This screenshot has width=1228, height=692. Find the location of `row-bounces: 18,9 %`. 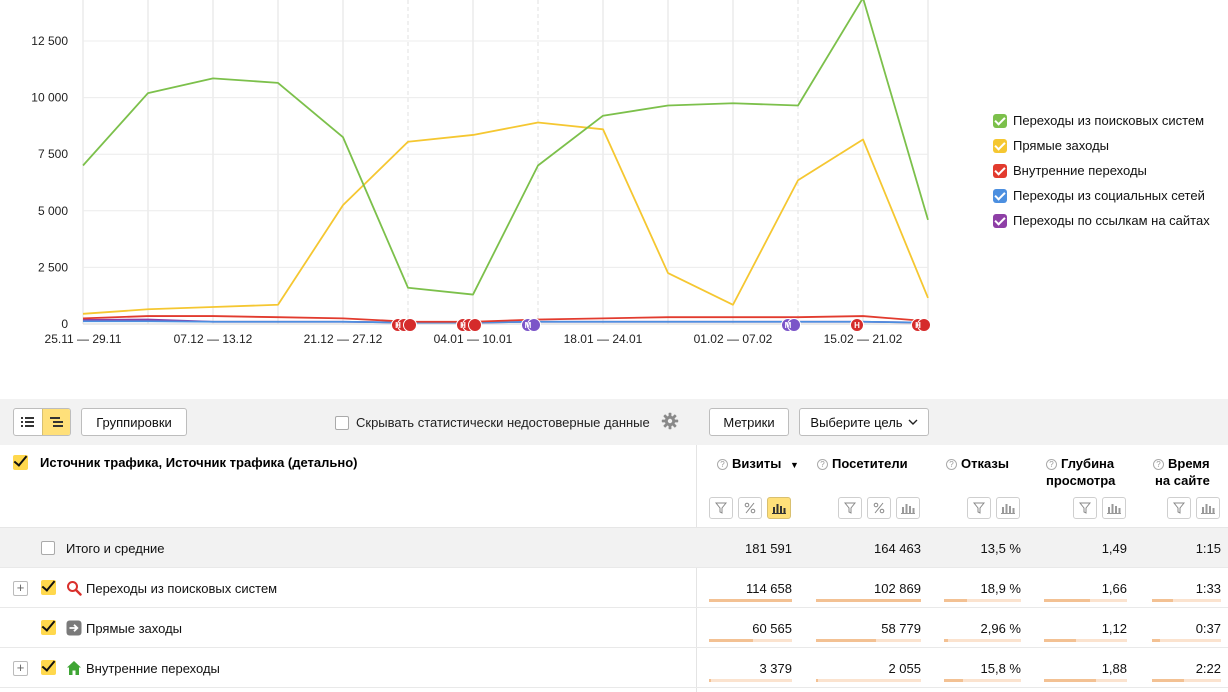

row-bounces: 18,9 % is located at coordinates (1000, 588).